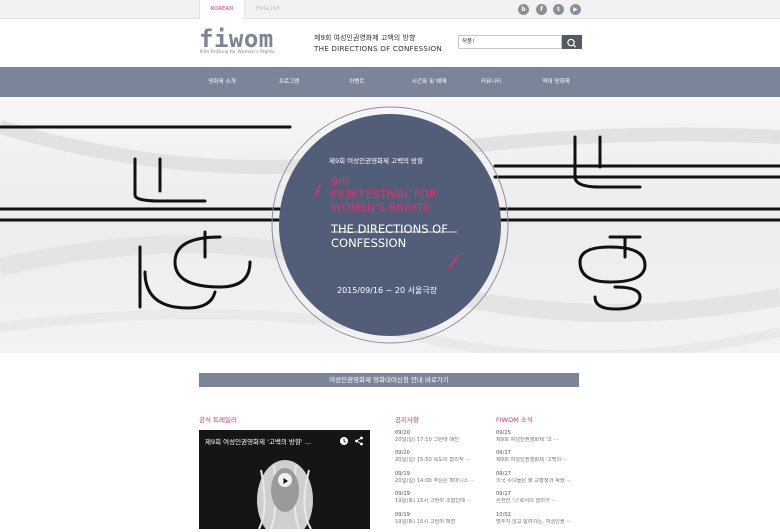 This screenshot has height=532, width=780. I want to click on logo-subtitle: Film Festival for Women's Rights, so click(237, 52).